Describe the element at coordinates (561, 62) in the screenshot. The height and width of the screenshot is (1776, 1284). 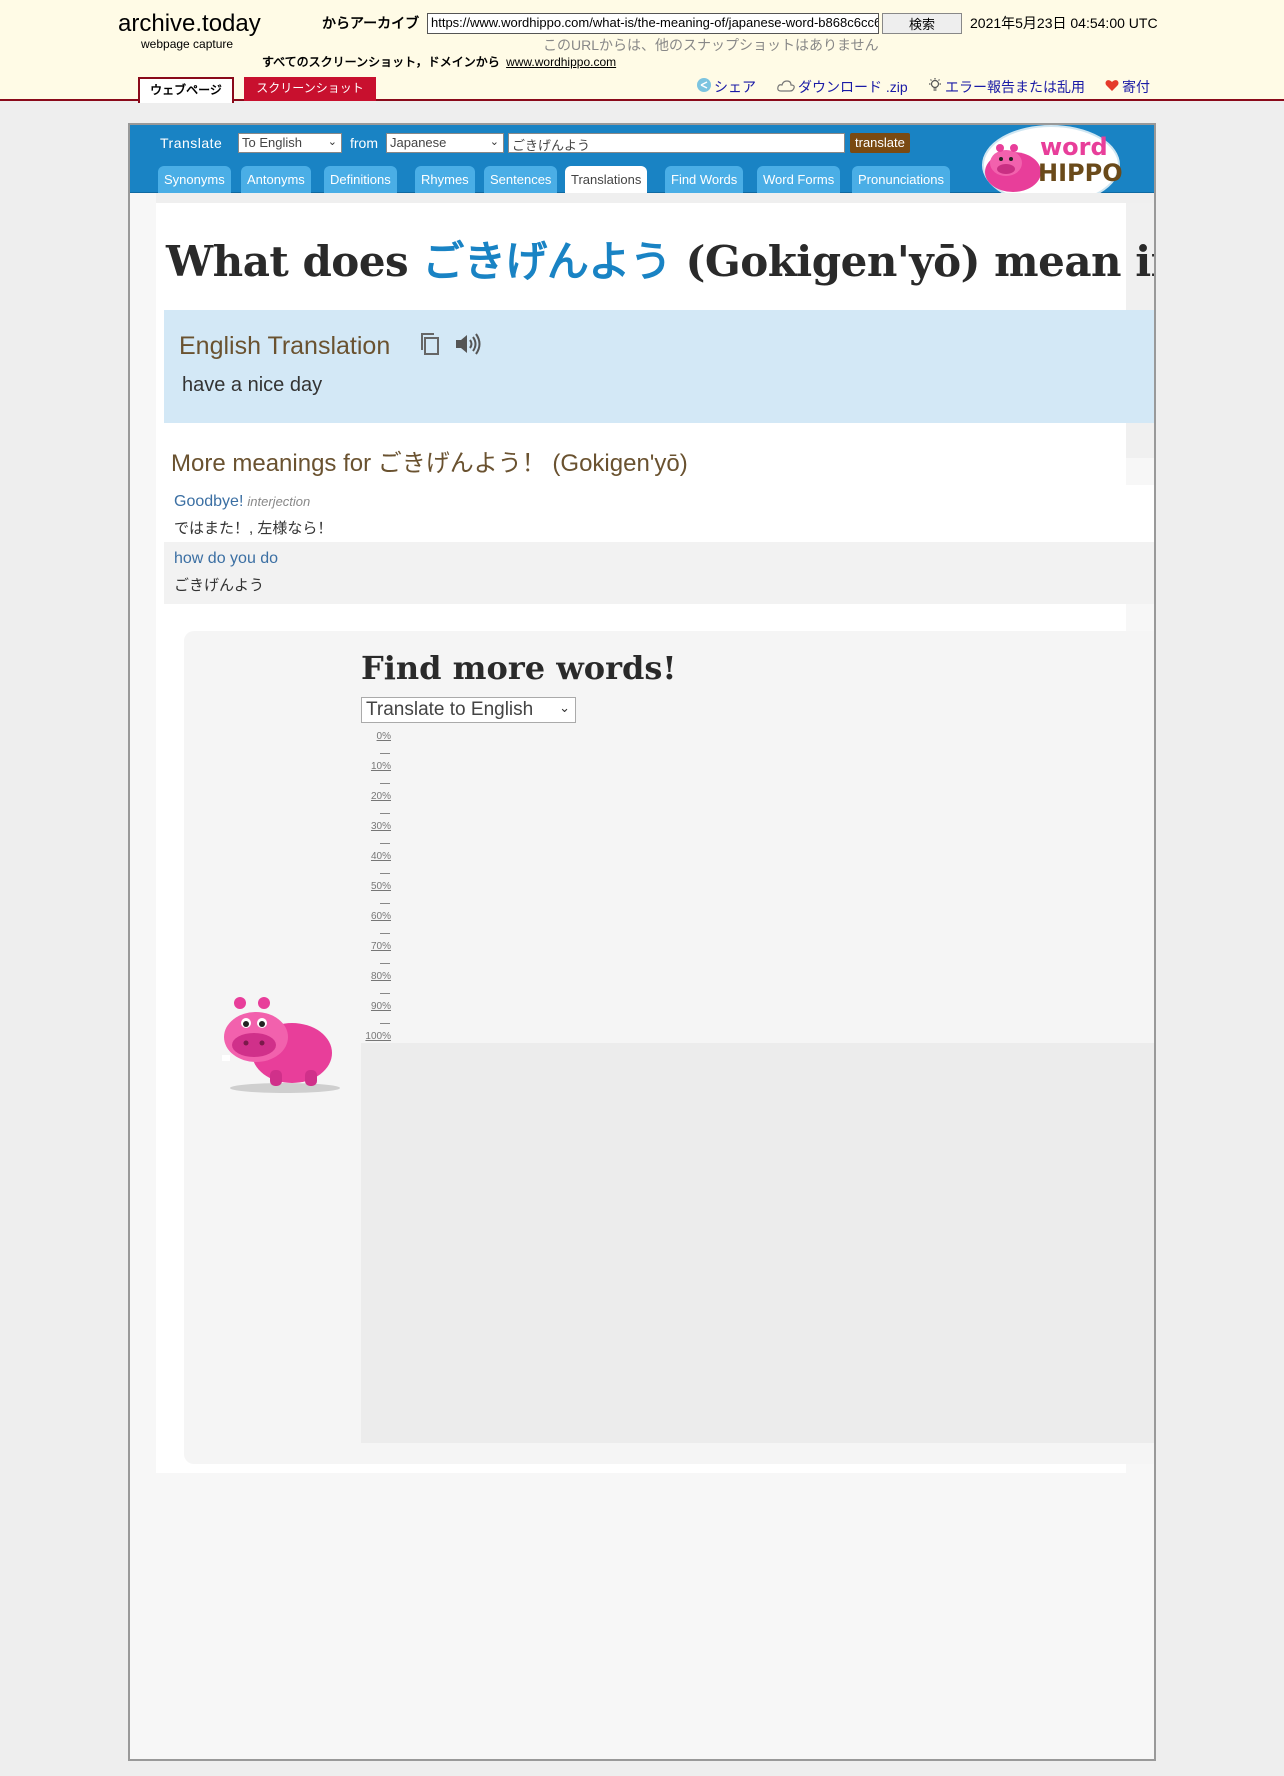
I see `domain-link: www.wordhippo.com` at that location.